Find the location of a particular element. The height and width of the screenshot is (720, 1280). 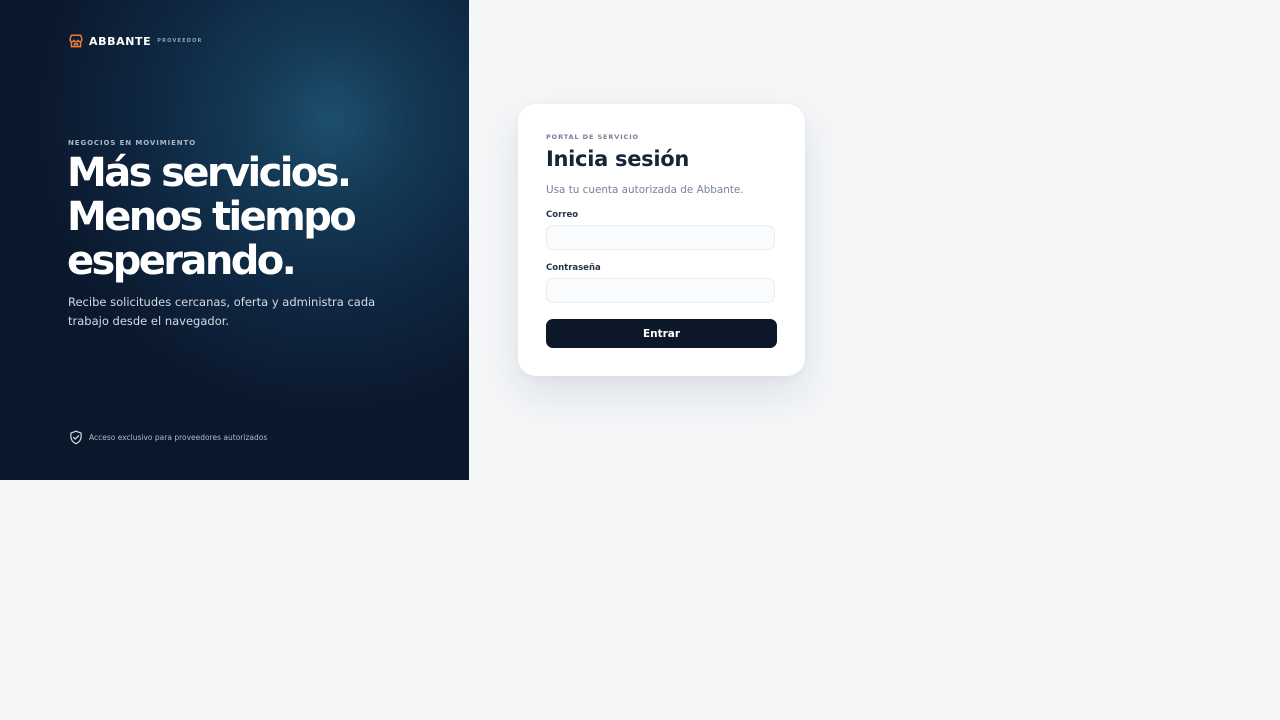

shield-check-icon is located at coordinates (76, 437).